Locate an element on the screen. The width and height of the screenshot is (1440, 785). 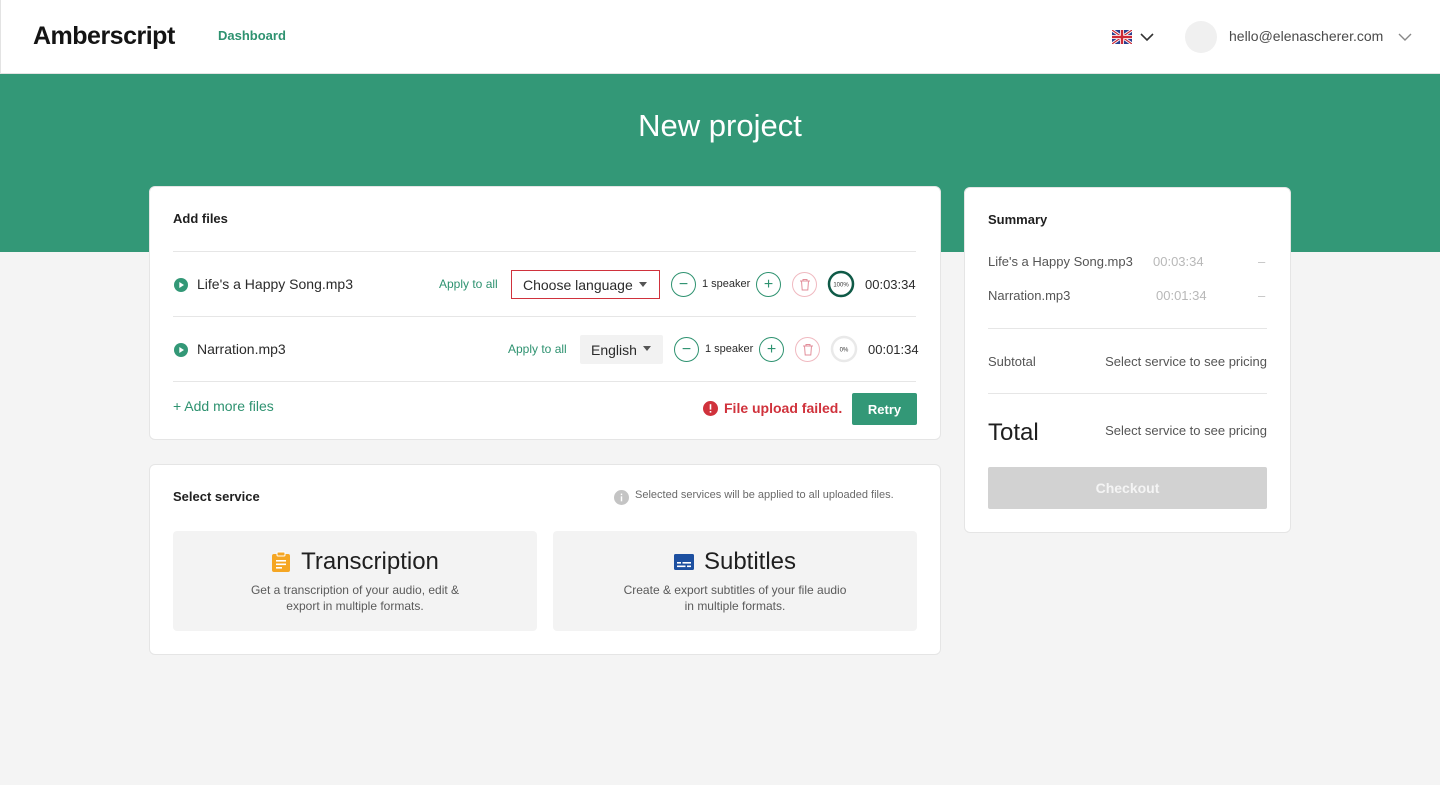
progress-label: 0% is located at coordinates (844, 351).